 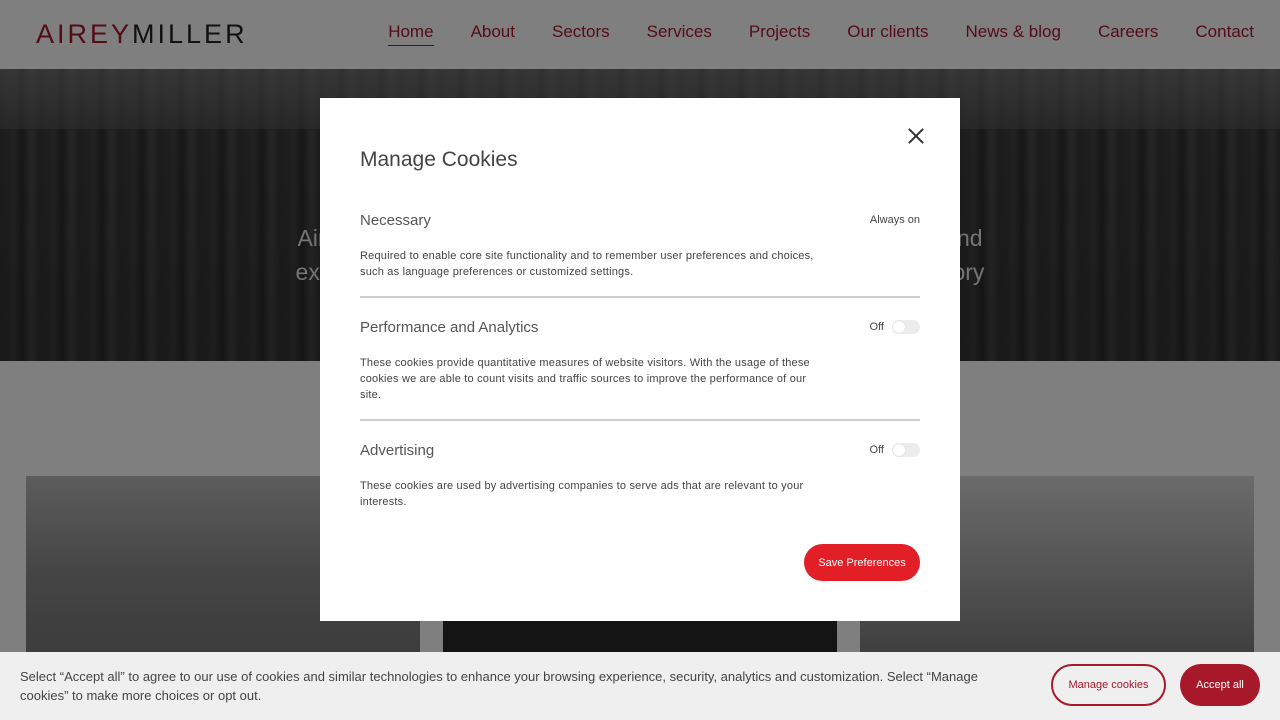 What do you see at coordinates (906, 450) in the screenshot?
I see `advertising-toggle` at bounding box center [906, 450].